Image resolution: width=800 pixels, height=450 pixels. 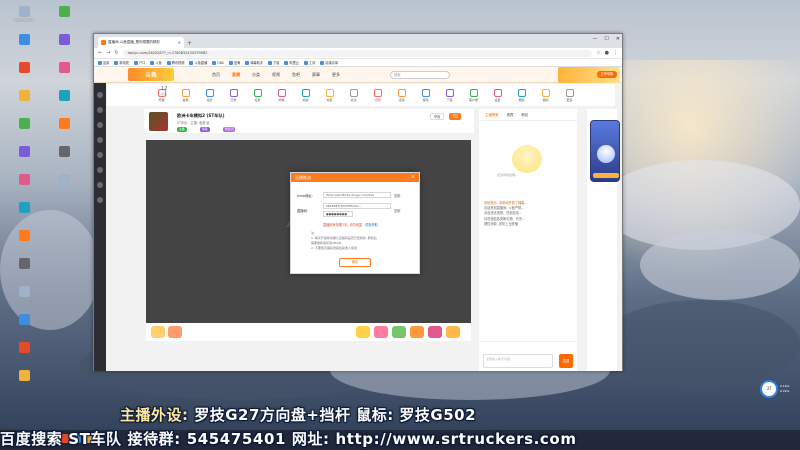 I want to click on category-item: 历史, so click(x=233, y=95).